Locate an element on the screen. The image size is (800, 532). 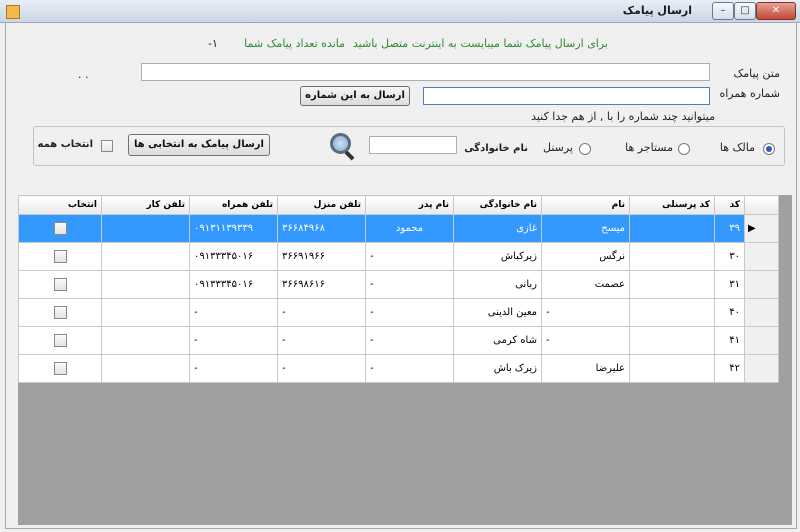
staff-radio-label: پرسنل is located at coordinates (558, 147).